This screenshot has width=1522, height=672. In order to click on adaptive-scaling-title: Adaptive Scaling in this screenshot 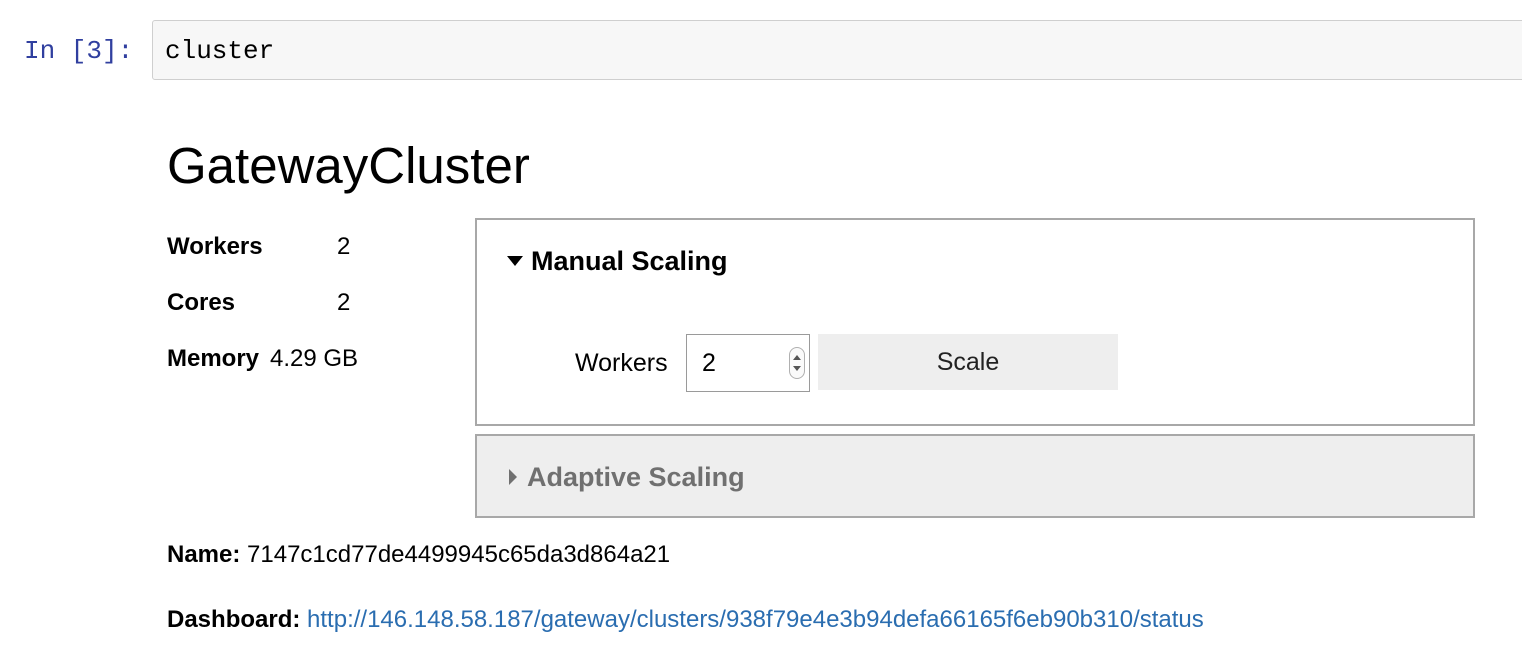, I will do `click(636, 477)`.